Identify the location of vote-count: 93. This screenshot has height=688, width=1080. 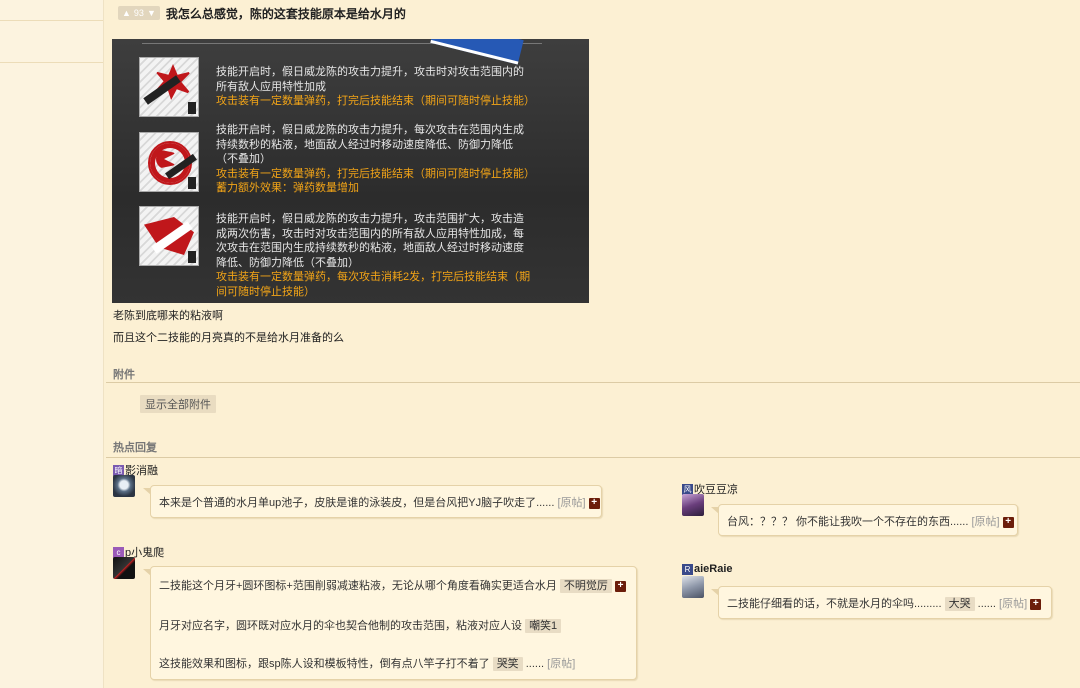
(138, 13).